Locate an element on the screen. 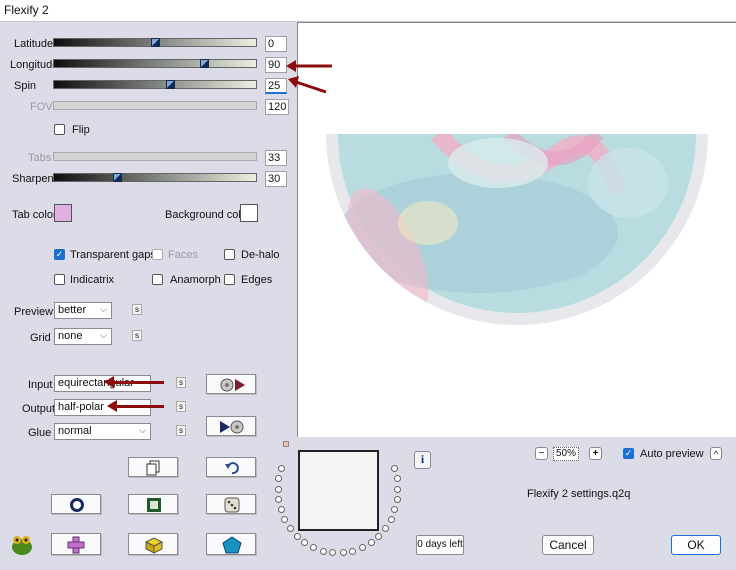  latitude-value: 0 is located at coordinates (276, 44).